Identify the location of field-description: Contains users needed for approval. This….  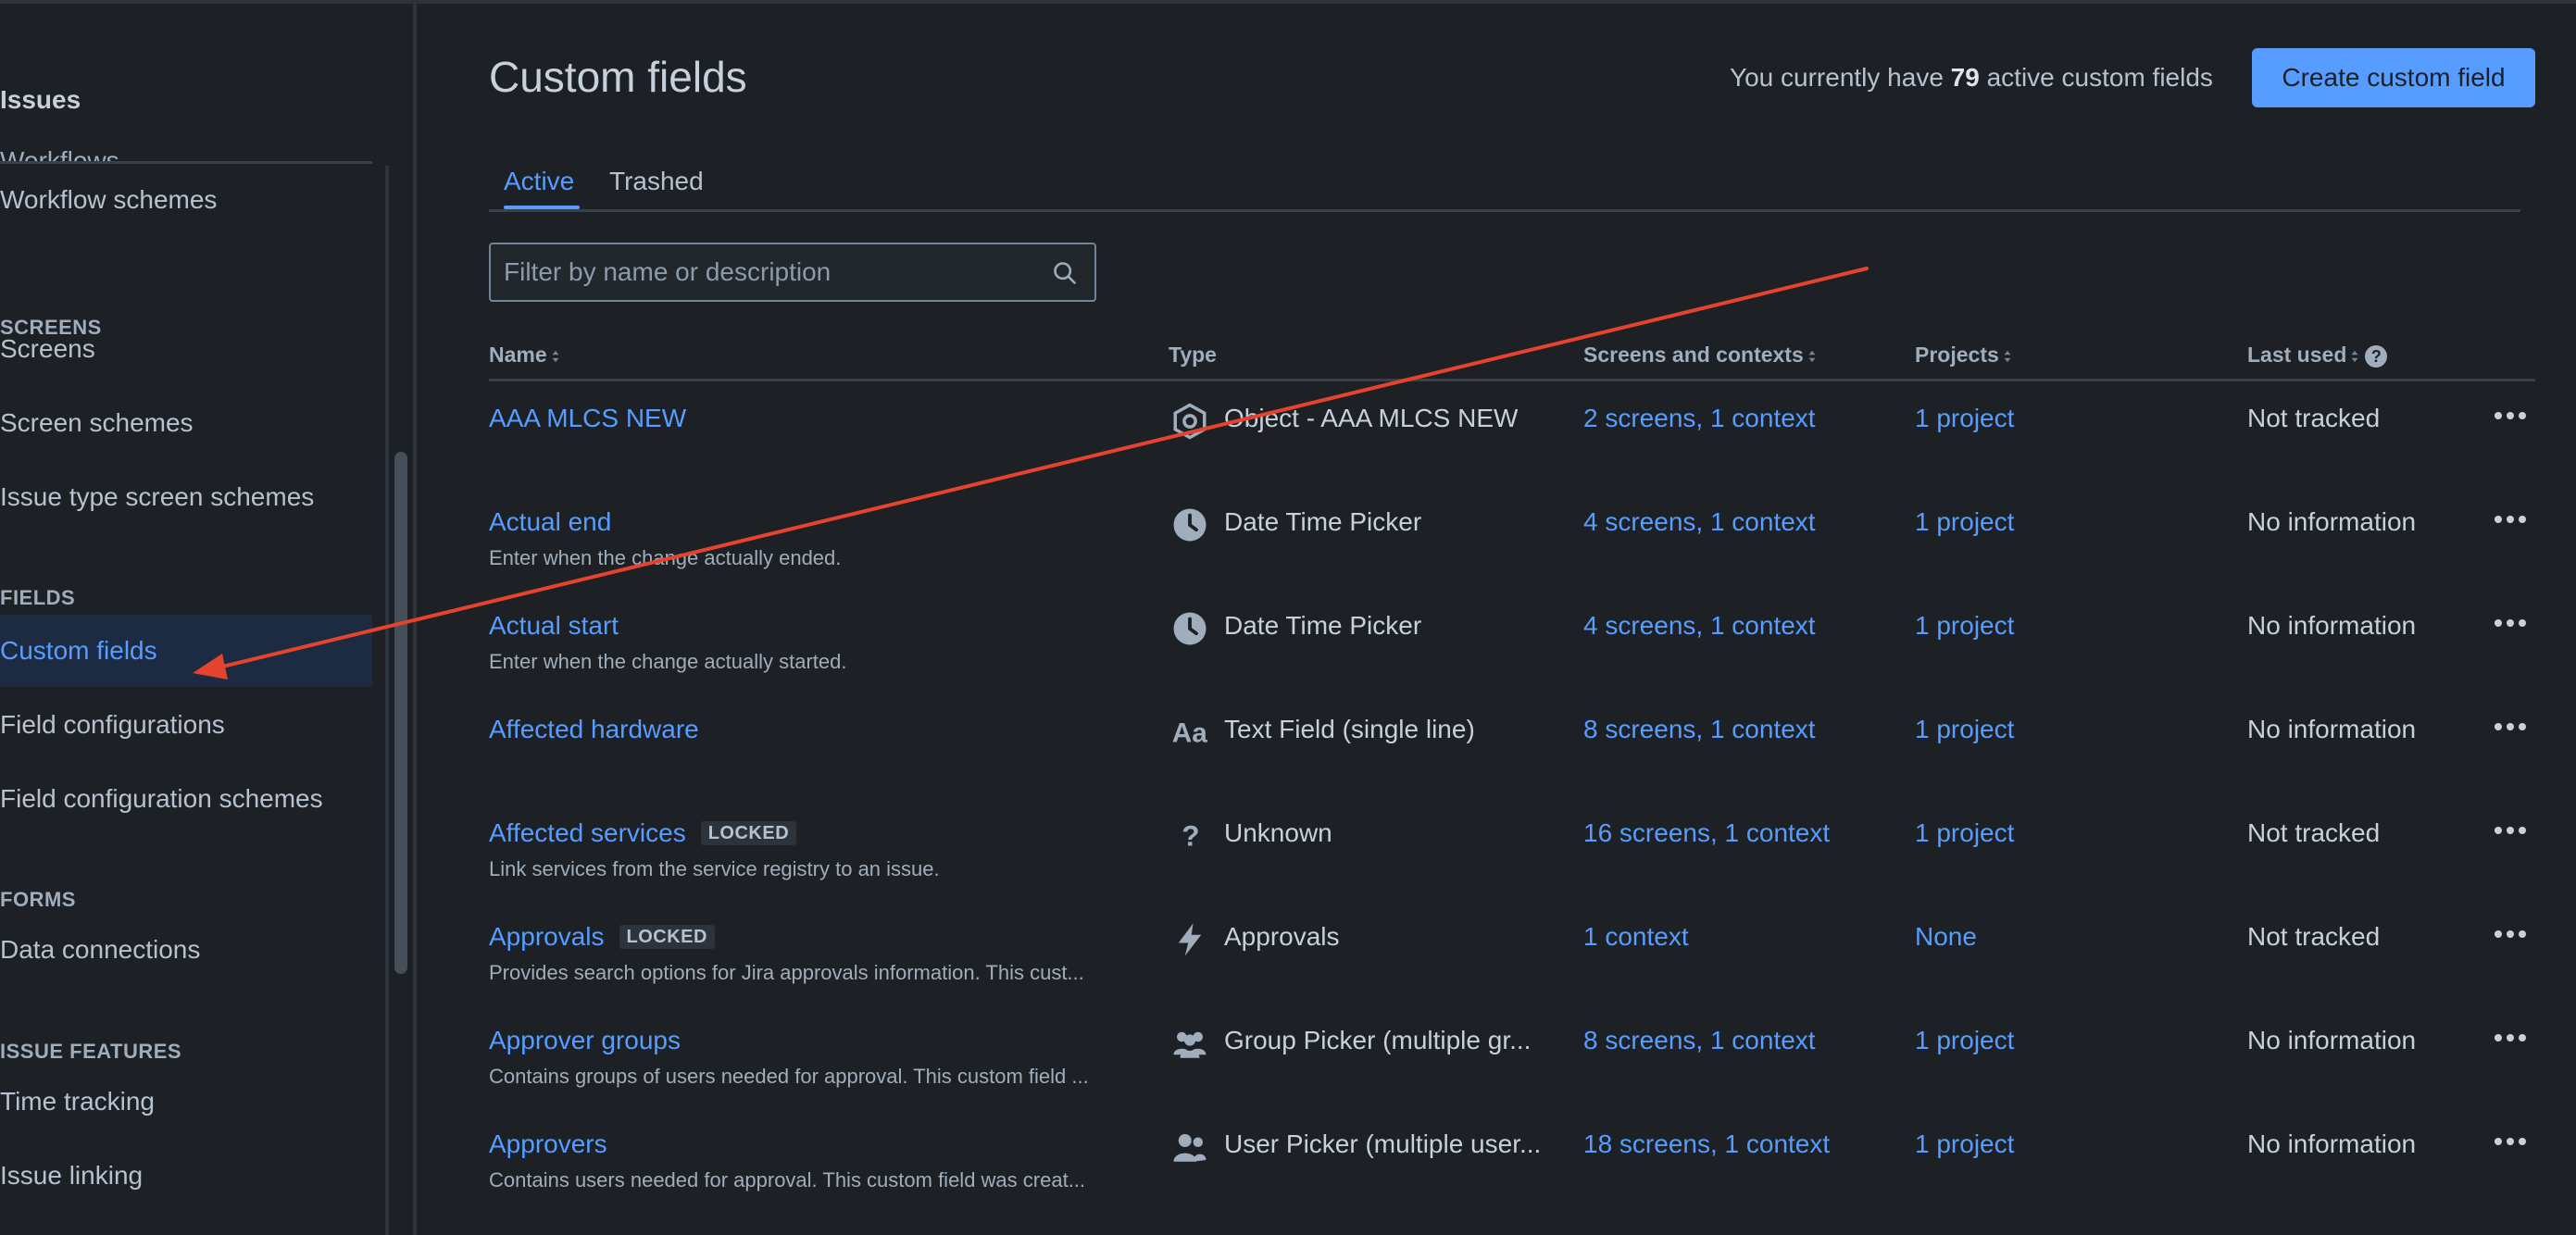
(787, 1179).